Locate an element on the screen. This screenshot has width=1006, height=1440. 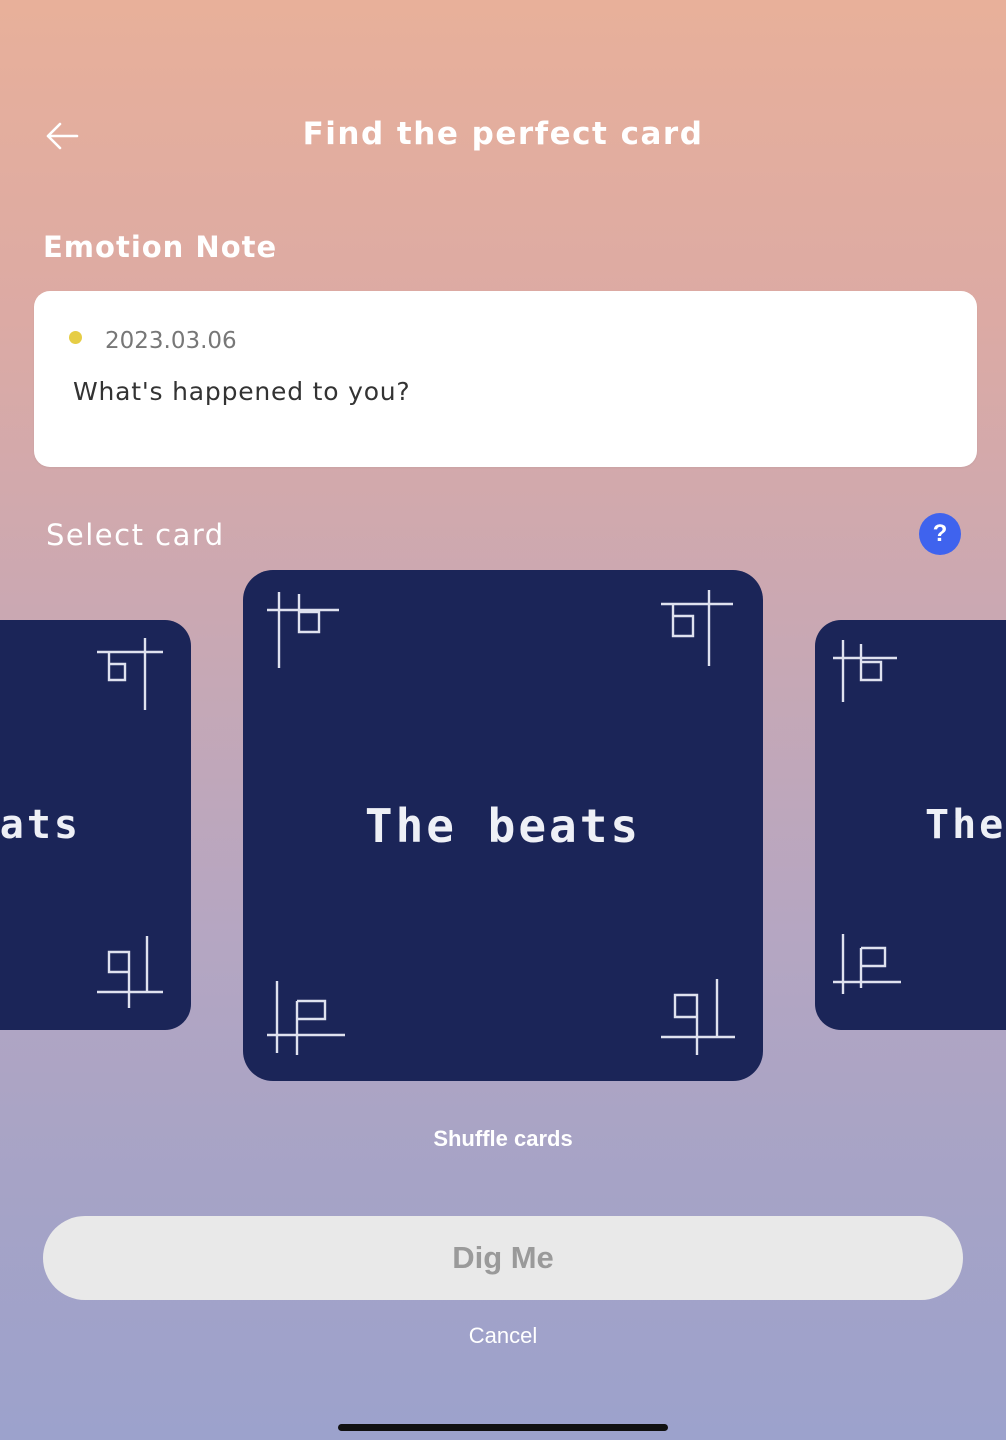
select-card-label: Select card is located at coordinates (135, 535).